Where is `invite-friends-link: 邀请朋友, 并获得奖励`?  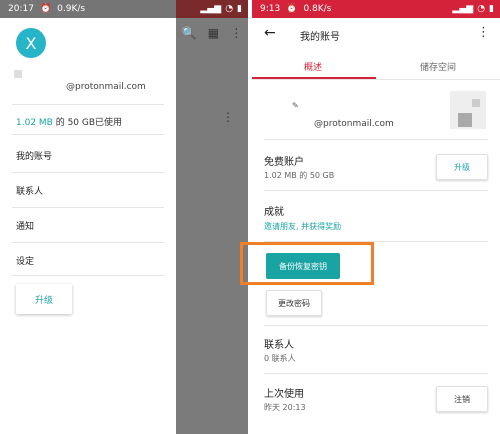
invite-friends-link: 邀请朋友, 并获得奖励 is located at coordinates (302, 226).